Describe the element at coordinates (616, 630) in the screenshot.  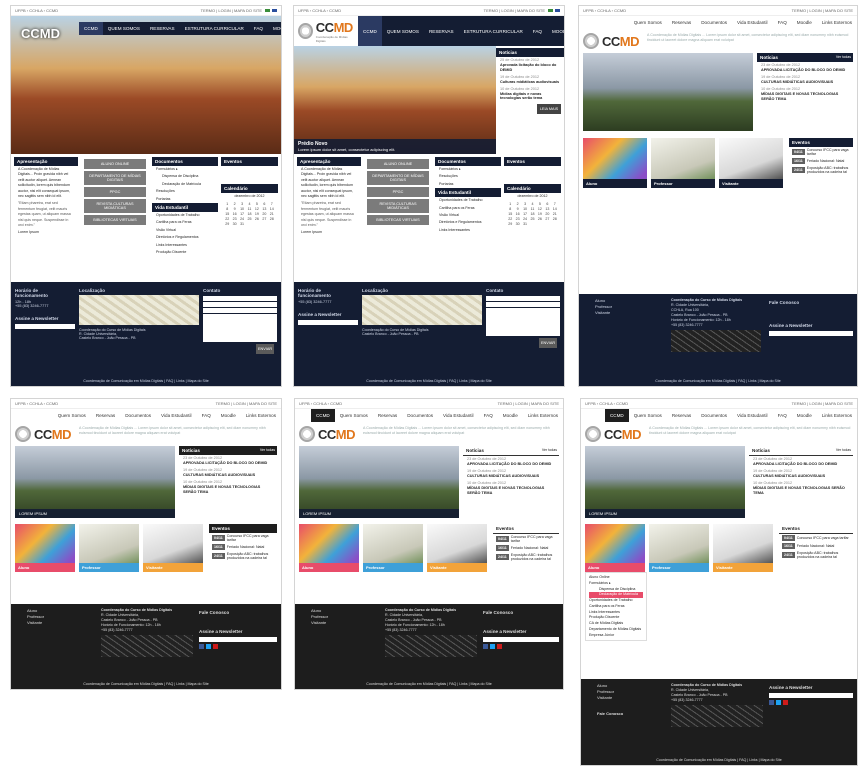
I see `dropdown-item: Departamento de Mídias Digitais` at that location.